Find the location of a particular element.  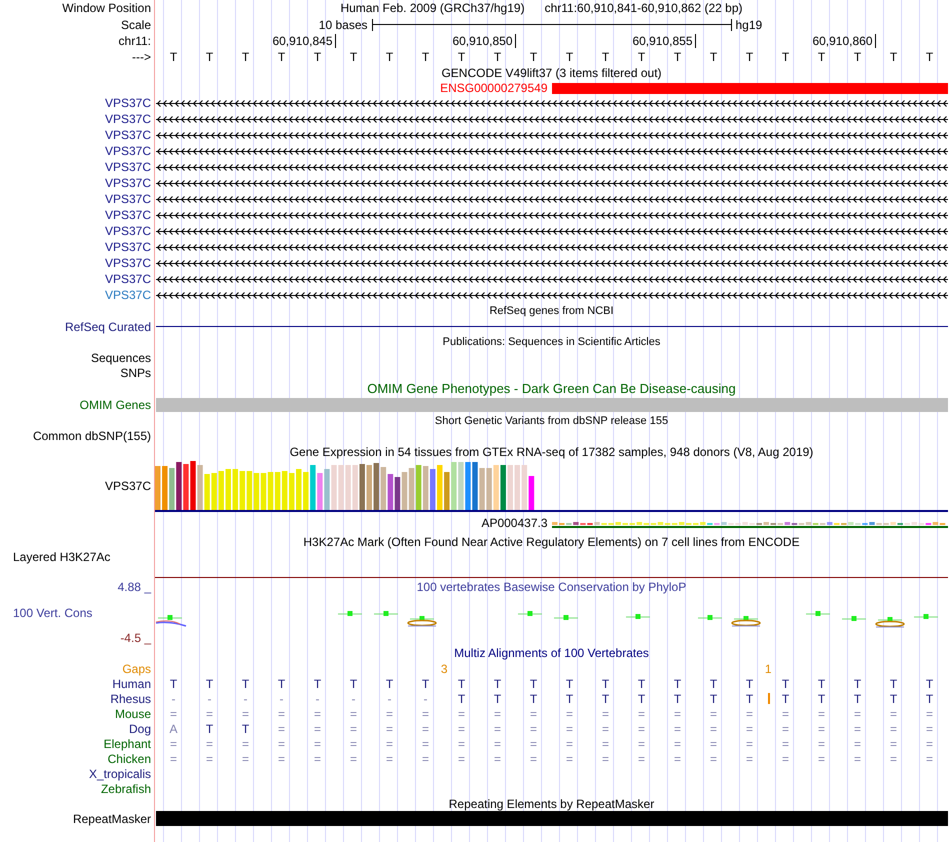

track-label: Elephant is located at coordinates (127, 743).